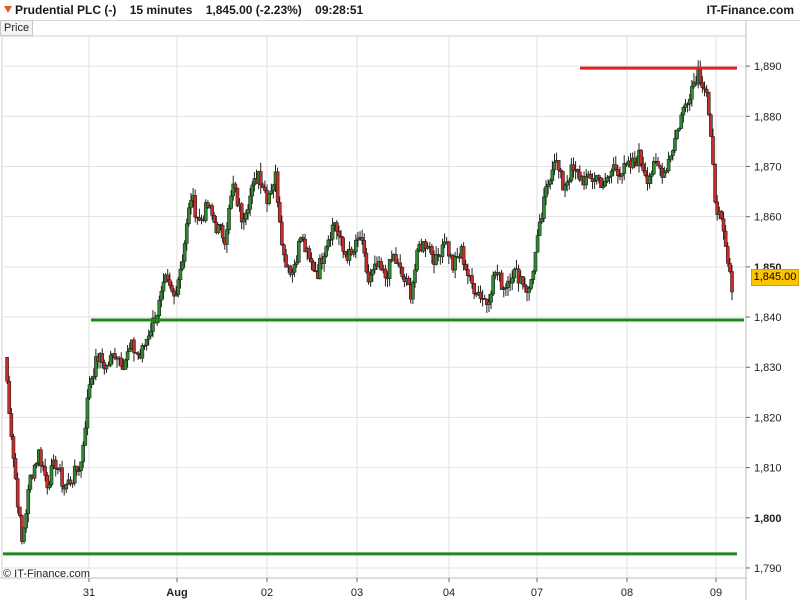  I want to click on y-tick-label: 1,880, so click(768, 117).